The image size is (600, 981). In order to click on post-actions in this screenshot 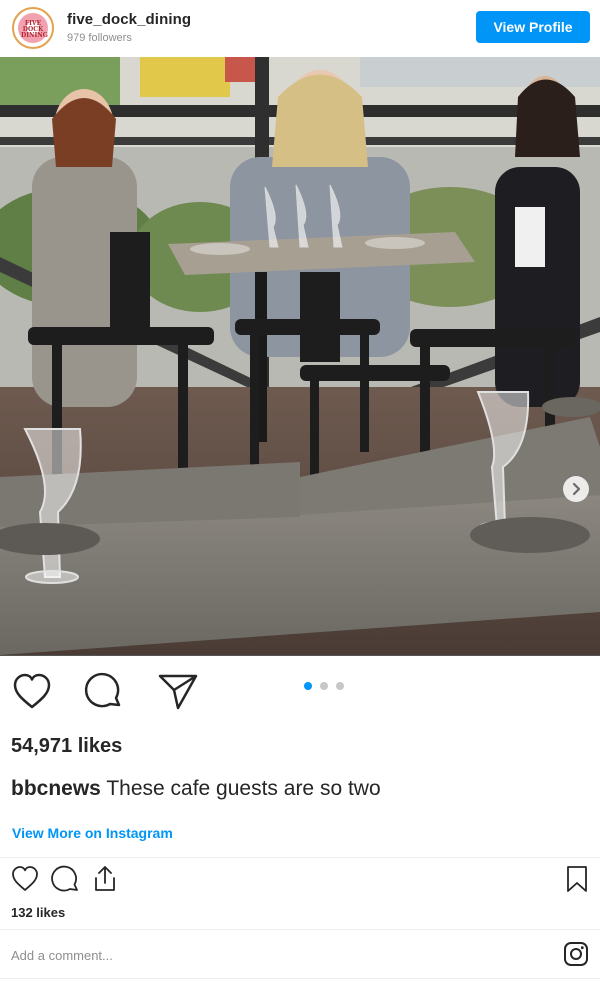, I will do `click(300, 688)`.